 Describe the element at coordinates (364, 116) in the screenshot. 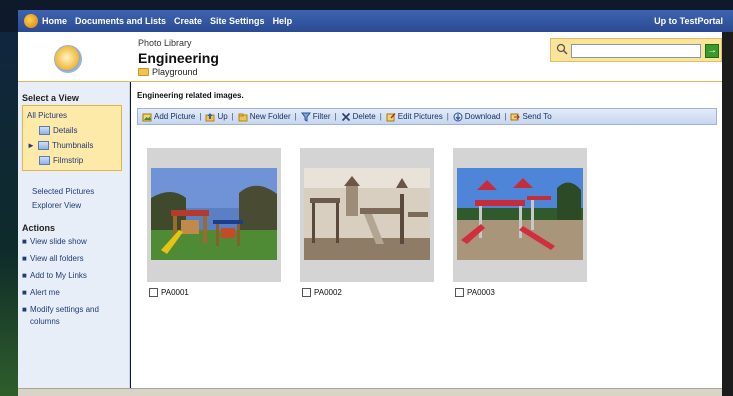

I see `toolbar-label: Delete` at that location.